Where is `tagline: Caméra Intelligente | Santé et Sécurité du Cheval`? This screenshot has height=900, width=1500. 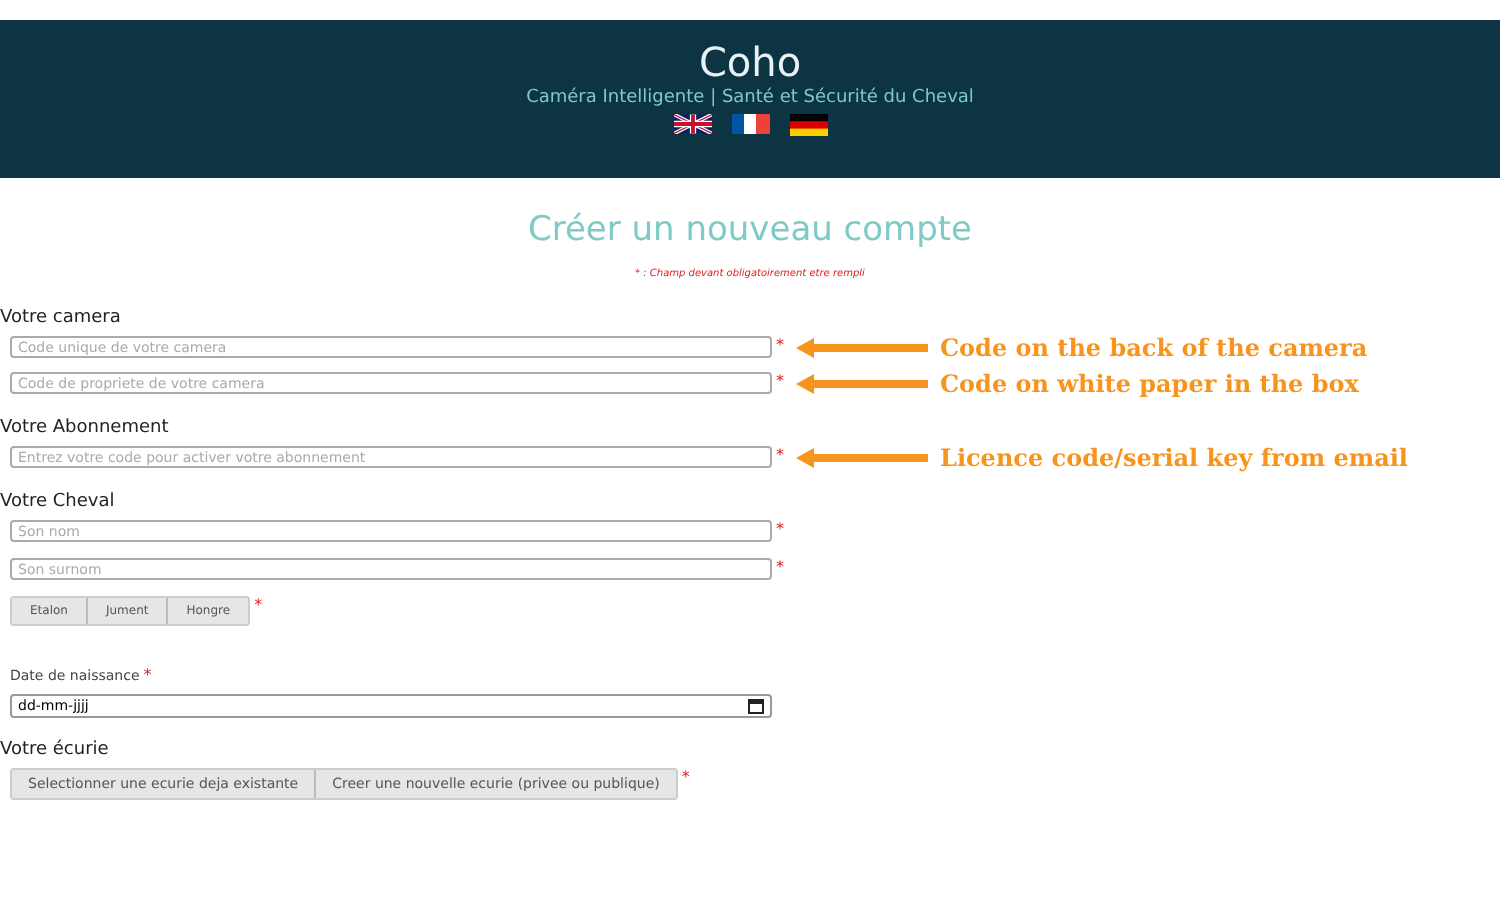 tagline: Caméra Intelligente | Santé et Sécurité du Cheval is located at coordinates (750, 98).